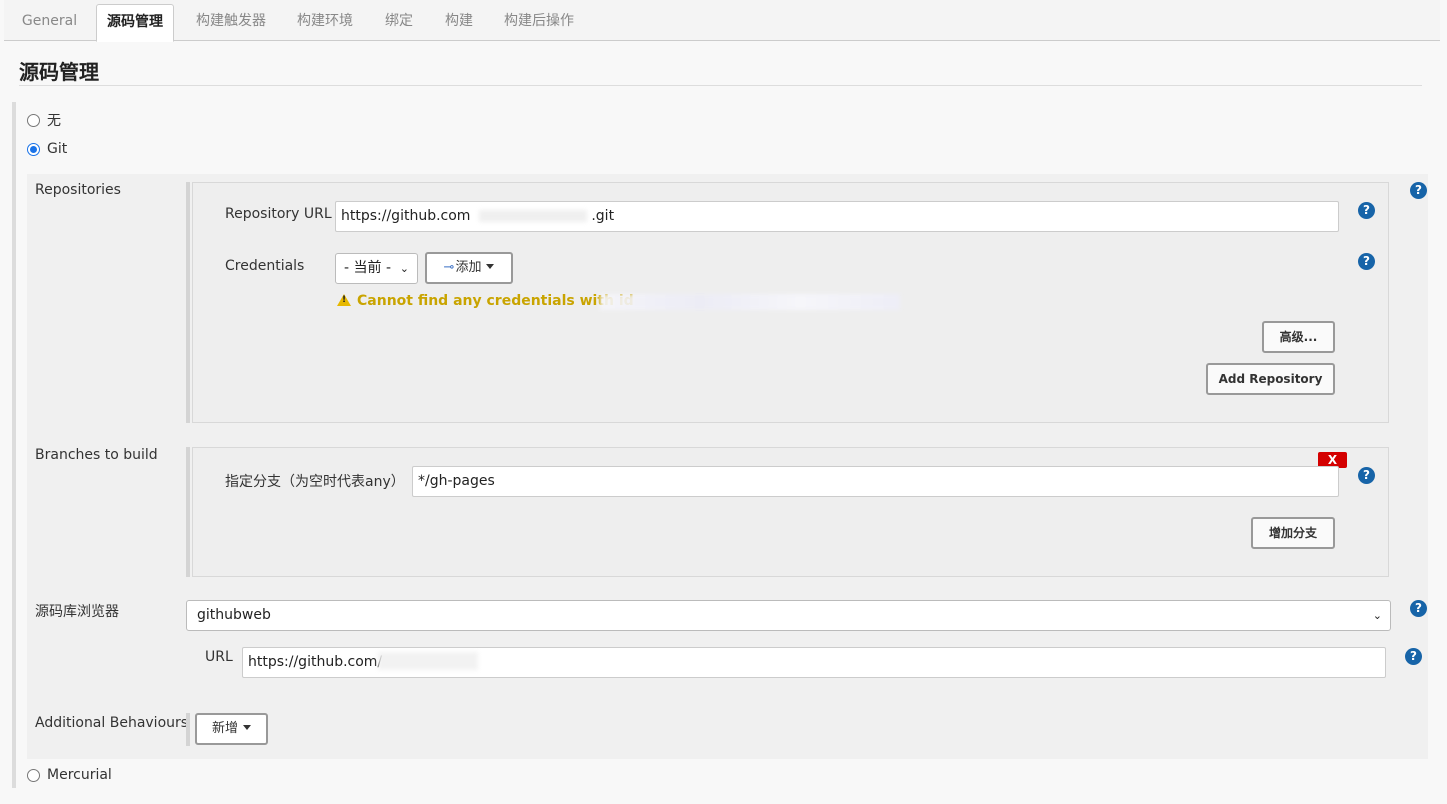 The image size is (1447, 804). I want to click on tab-general: General, so click(49, 22).